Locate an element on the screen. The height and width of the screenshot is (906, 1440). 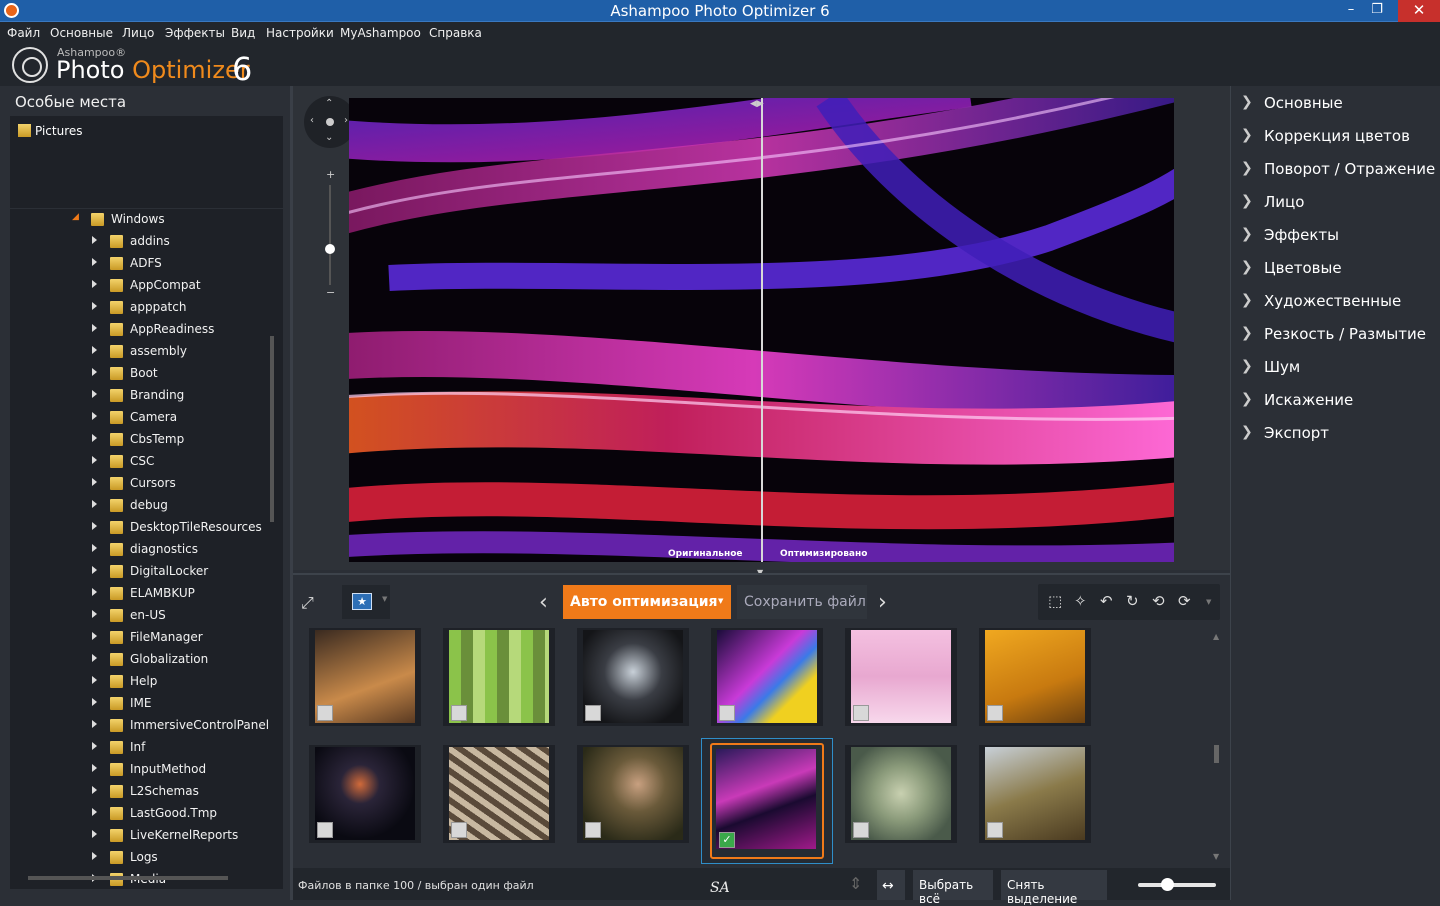
tree-item: CbsTemp is located at coordinates (140, 440).